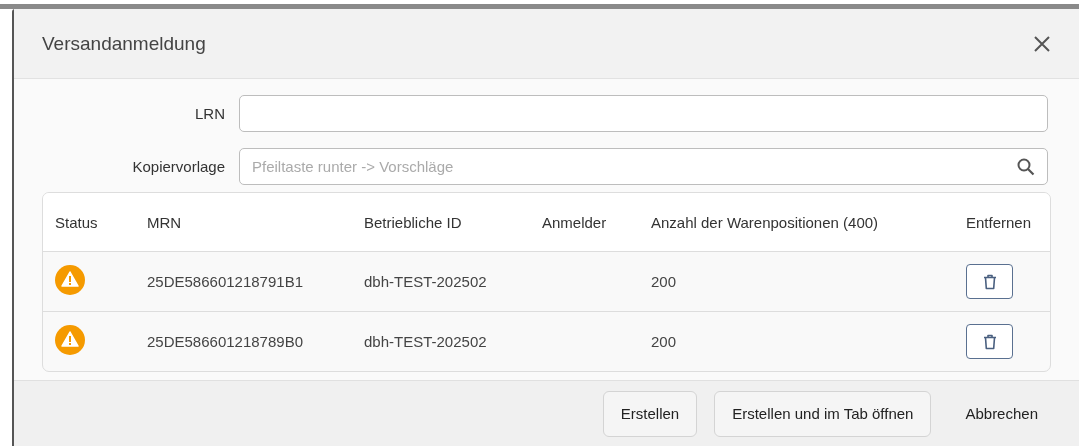 This screenshot has height=446, width=1079. What do you see at coordinates (209, 113) in the screenshot?
I see `field-label: LRN` at bounding box center [209, 113].